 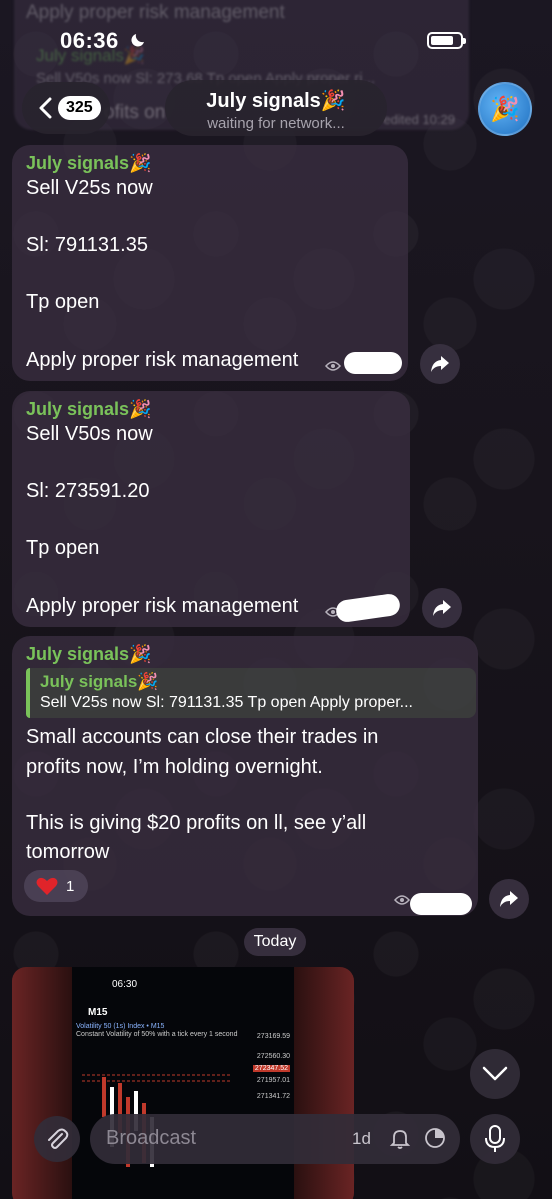 I want to click on screenshot-time: 06:30, so click(x=125, y=984).